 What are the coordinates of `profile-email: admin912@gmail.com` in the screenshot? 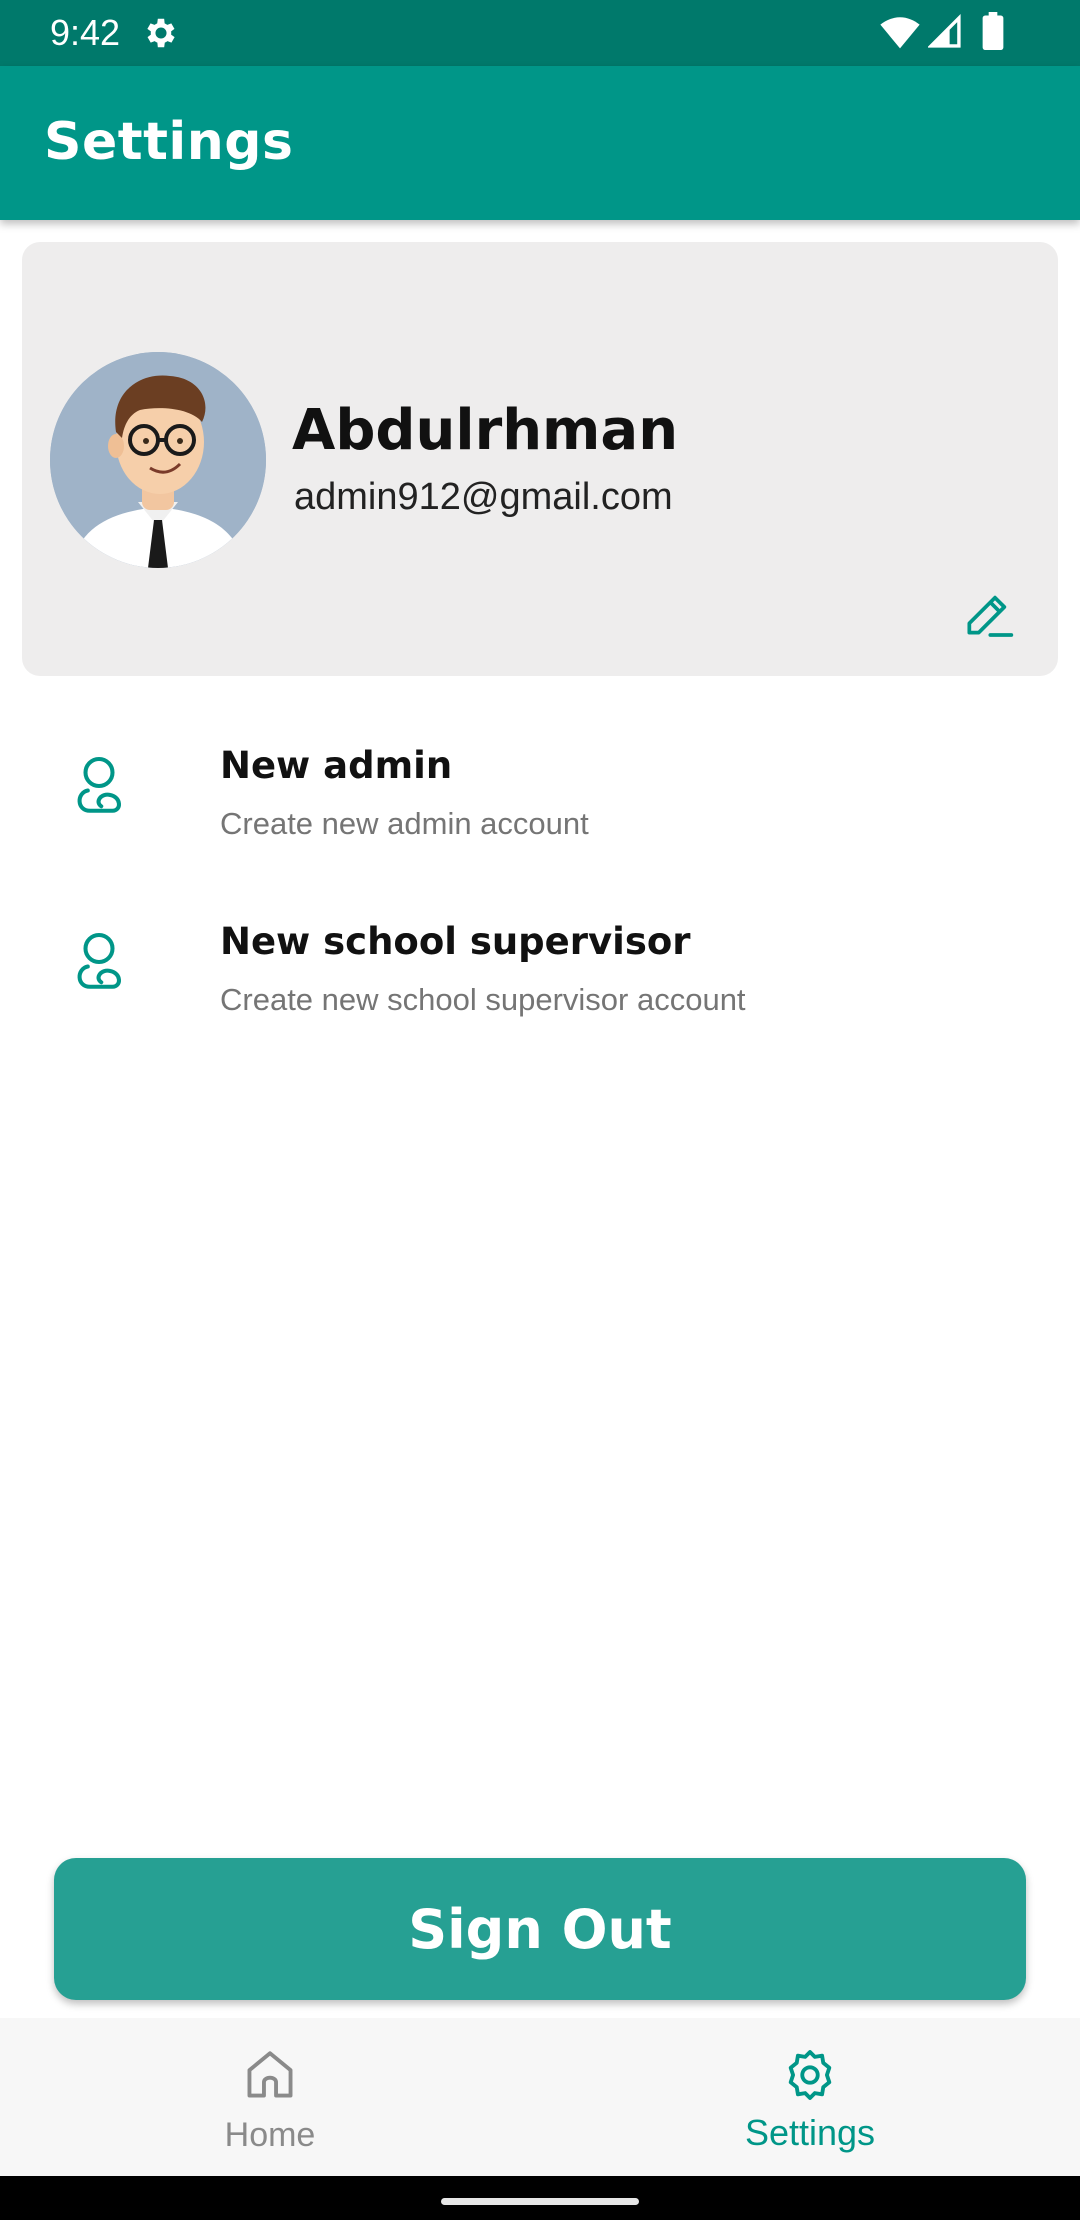 It's located at (483, 497).